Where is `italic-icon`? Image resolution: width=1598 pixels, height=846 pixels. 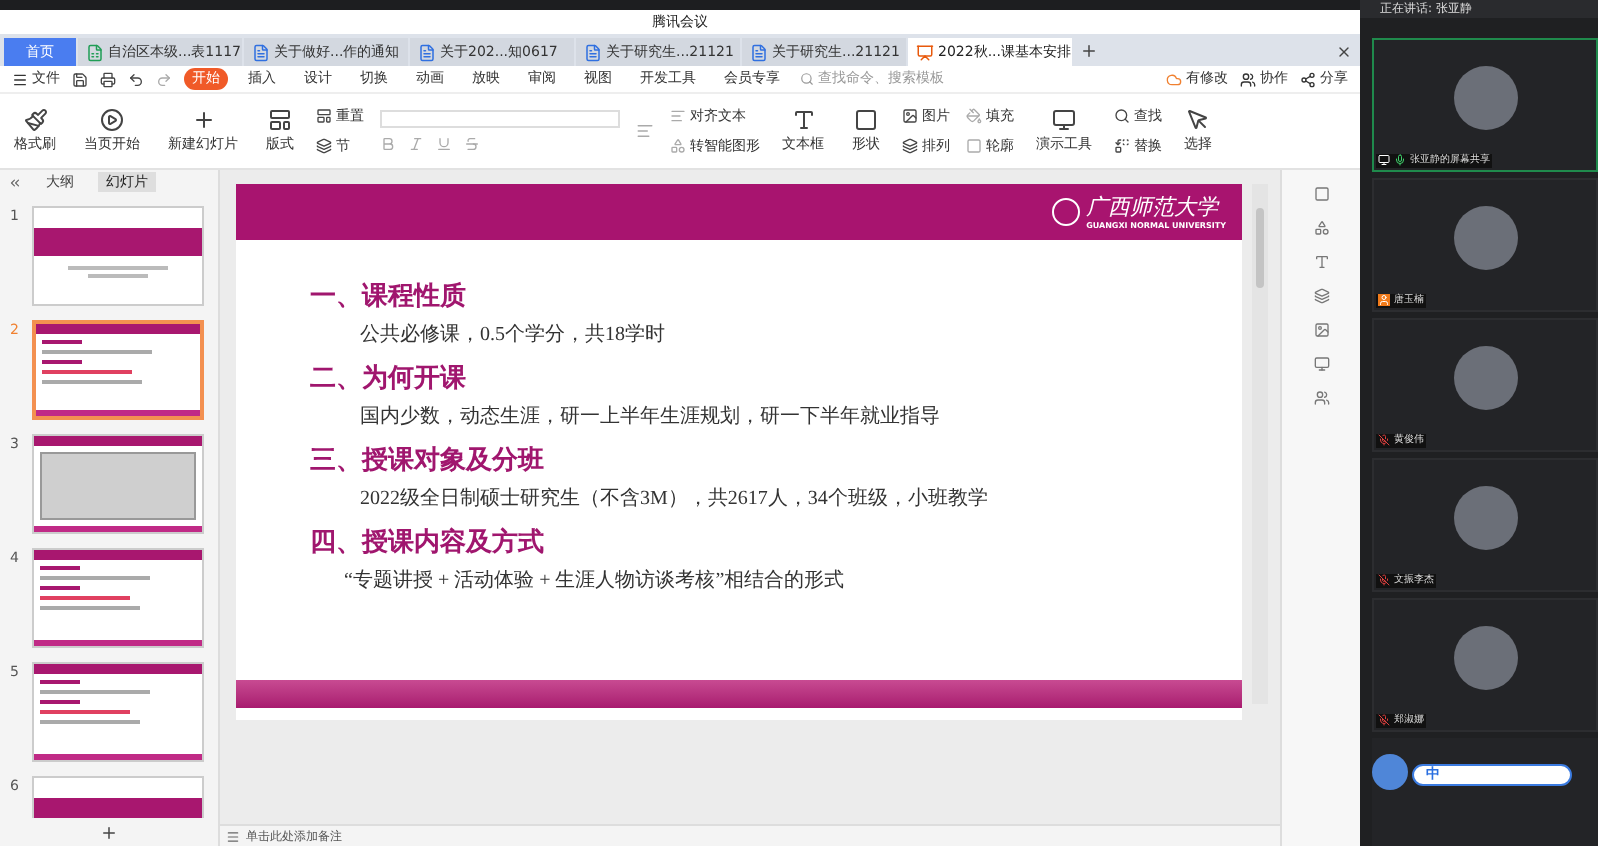 italic-icon is located at coordinates (416, 144).